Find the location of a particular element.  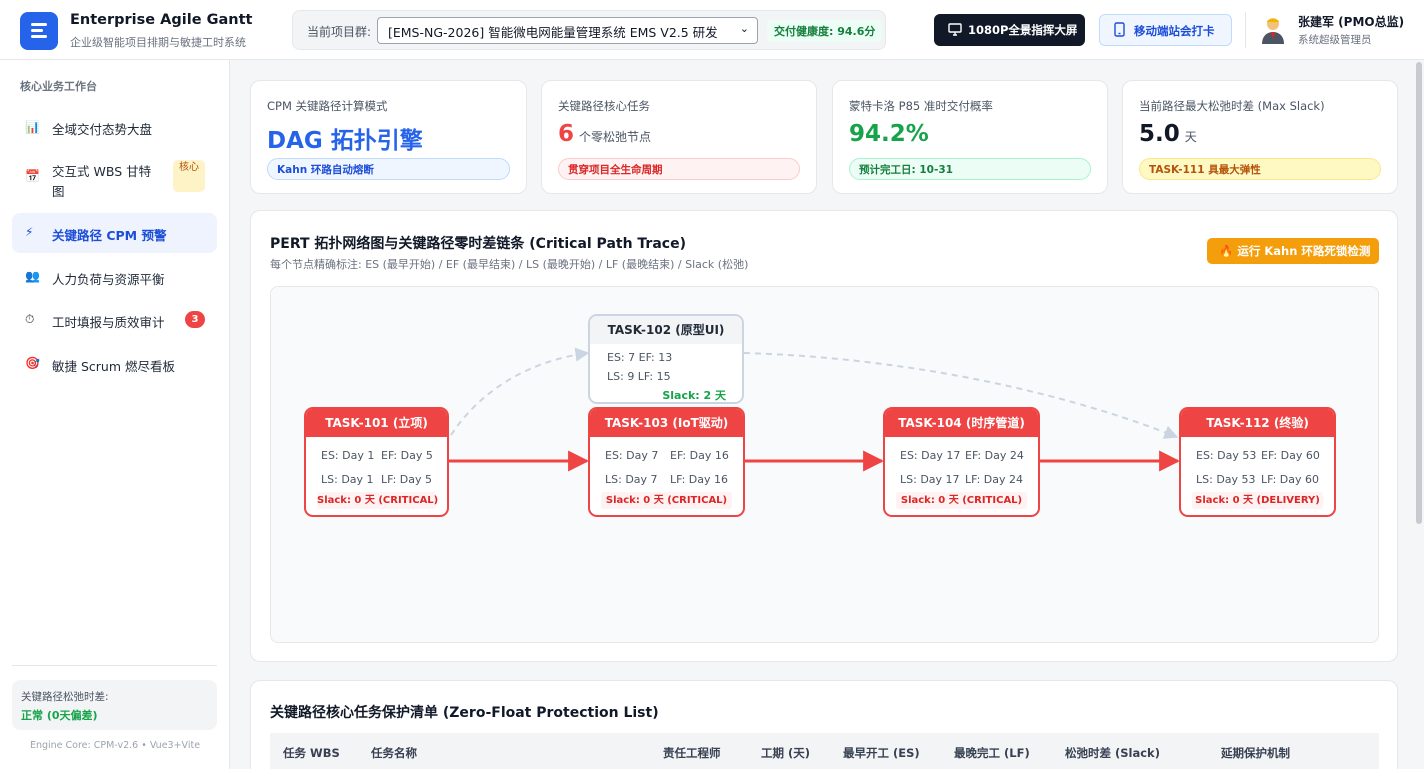

mobile-checkin-button: 移动端站会打卡 is located at coordinates (1165, 30).